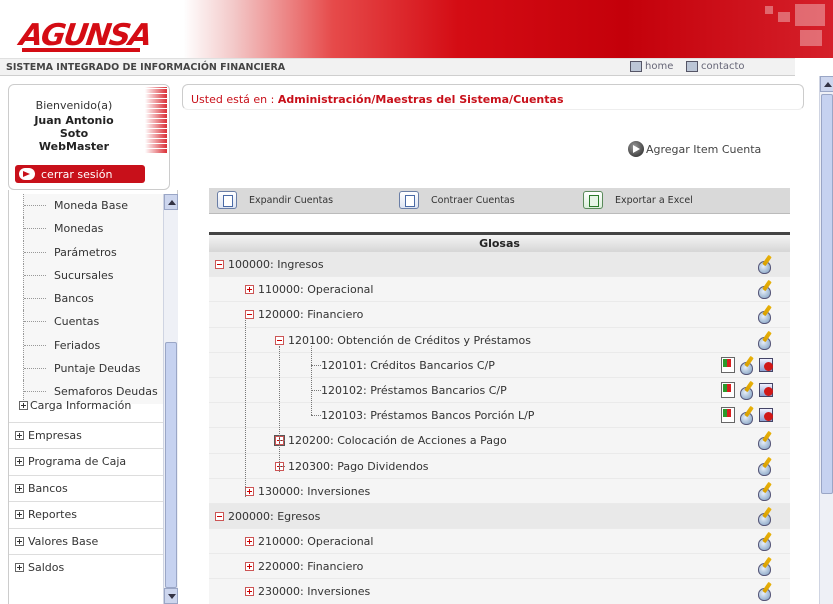 The width and height of the screenshot is (833, 604). What do you see at coordinates (414, 390) in the screenshot?
I see `account-label: 120102: Préstamos Bancarios C/P` at bounding box center [414, 390].